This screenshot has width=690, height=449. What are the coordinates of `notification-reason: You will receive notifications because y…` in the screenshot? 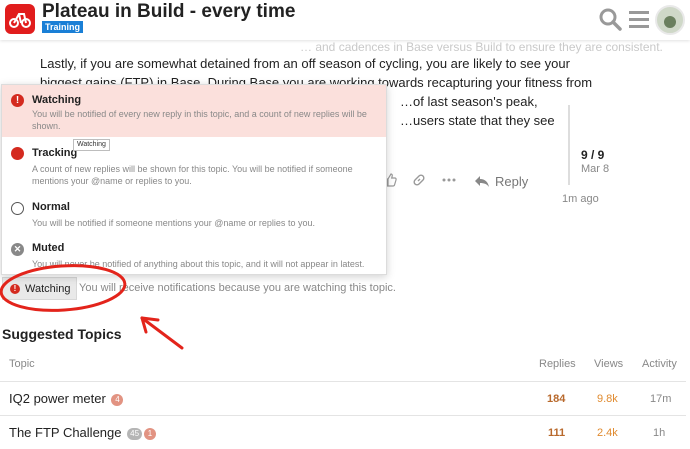 It's located at (237, 288).